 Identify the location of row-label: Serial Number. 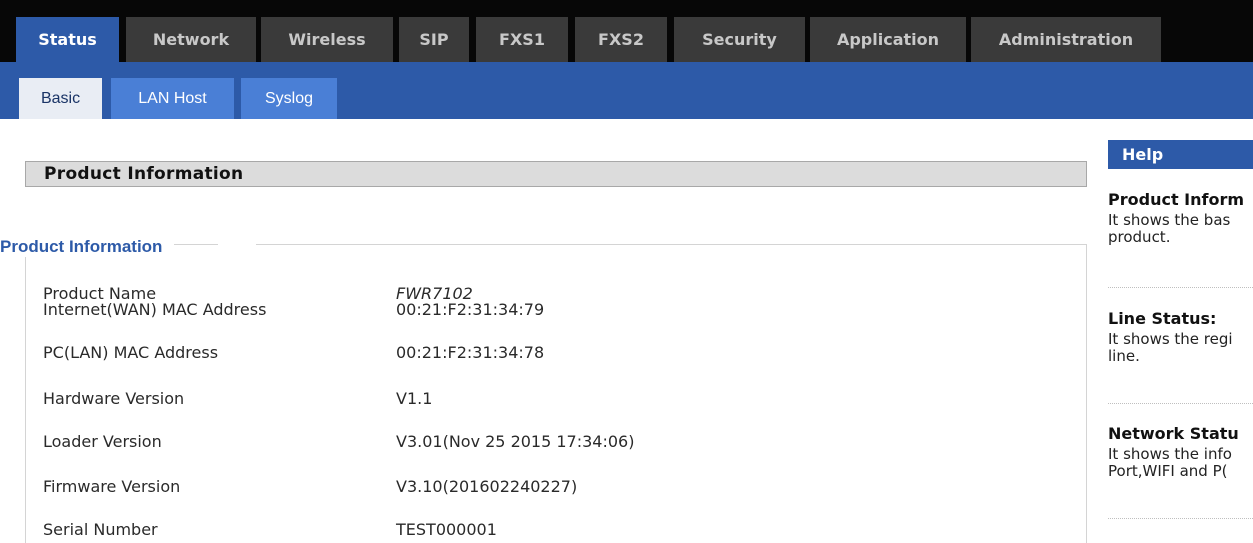
(100, 529).